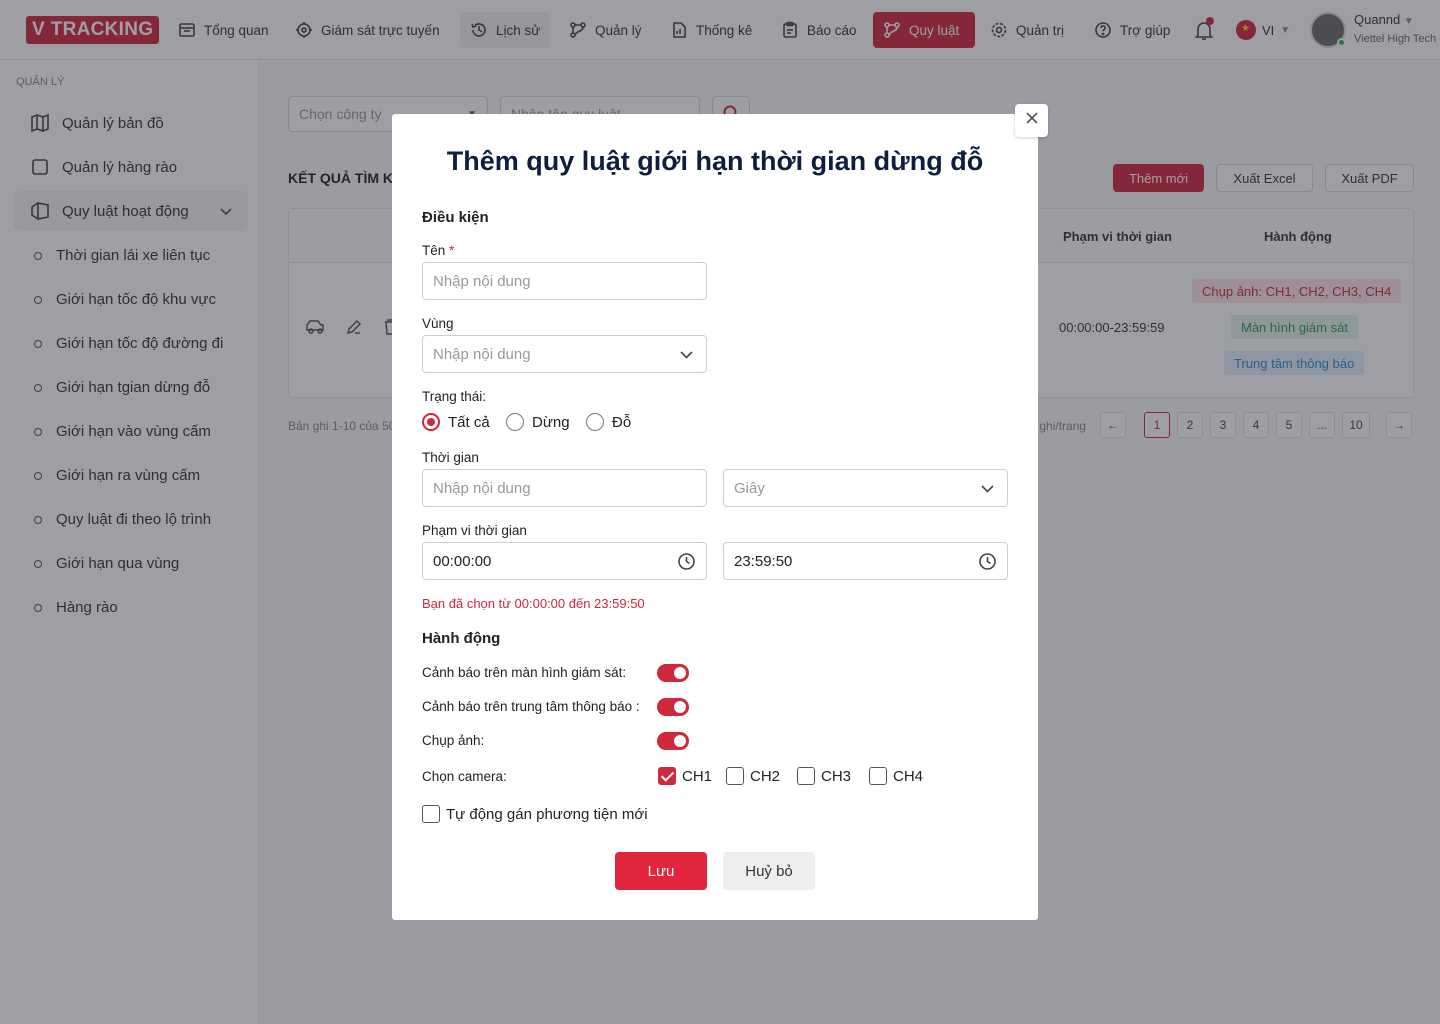 This screenshot has height=1024, width=1440. I want to click on save-button: Lưu, so click(661, 871).